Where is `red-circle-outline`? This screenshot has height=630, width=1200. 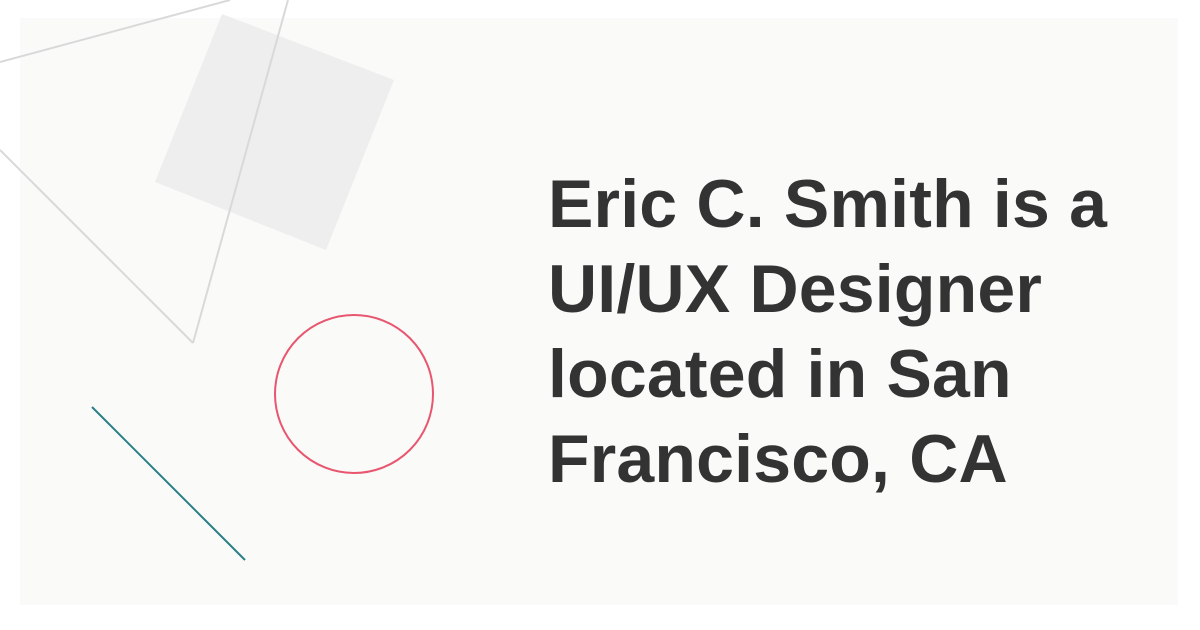
red-circle-outline is located at coordinates (354, 394).